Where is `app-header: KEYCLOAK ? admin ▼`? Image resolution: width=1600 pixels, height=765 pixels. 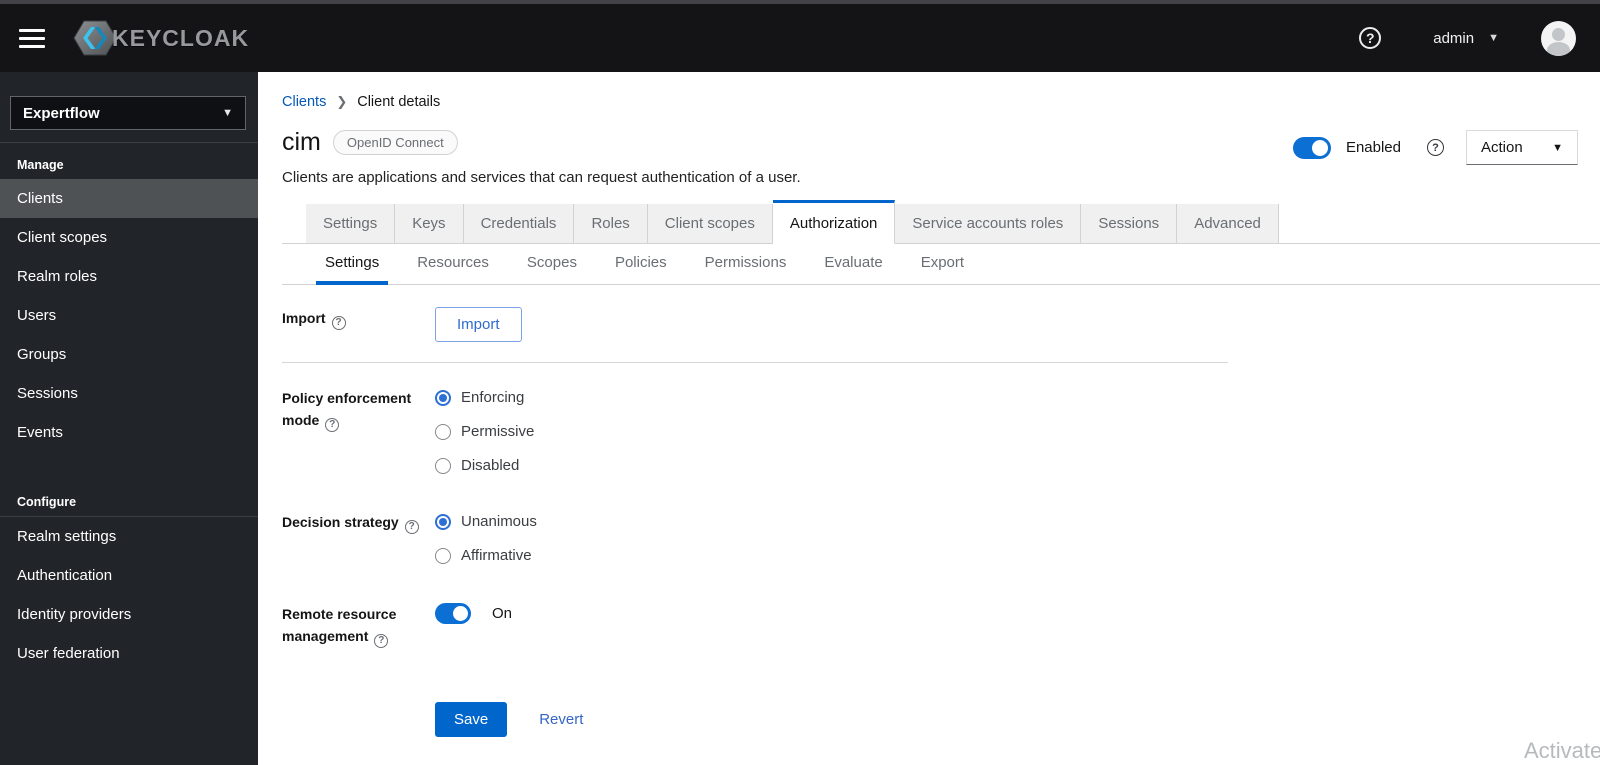 app-header: KEYCLOAK ? admin ▼ is located at coordinates (800, 38).